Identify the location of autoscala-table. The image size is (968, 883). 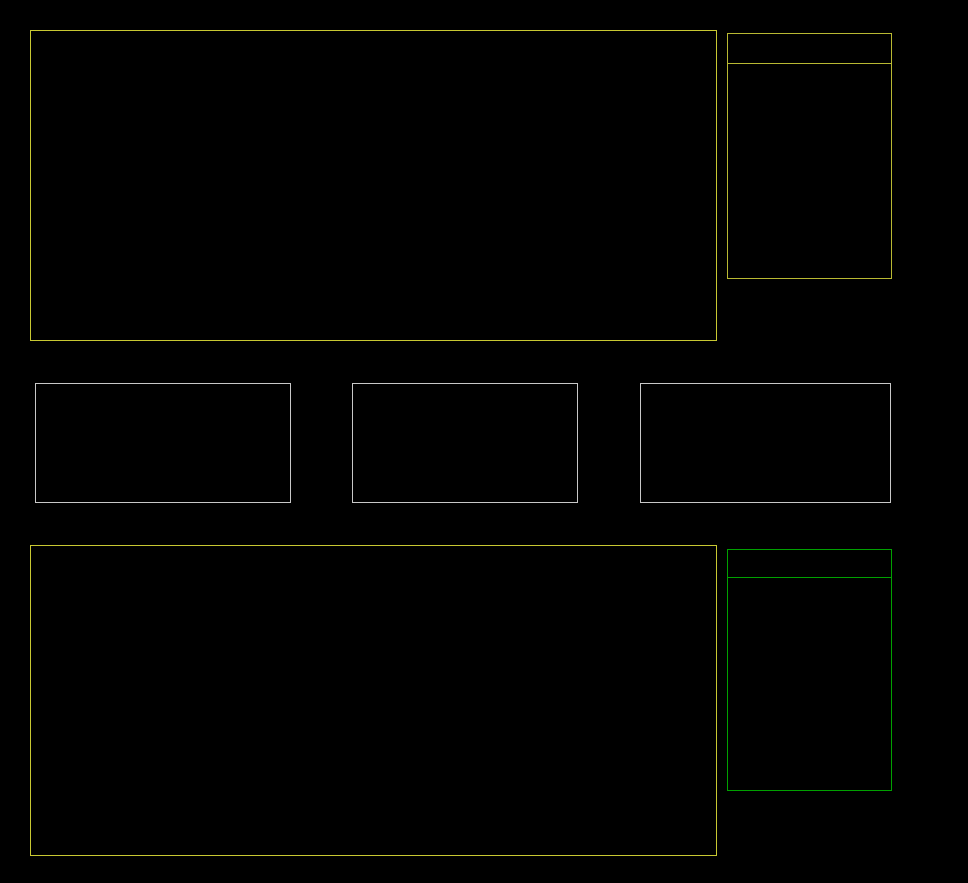
(809, 171).